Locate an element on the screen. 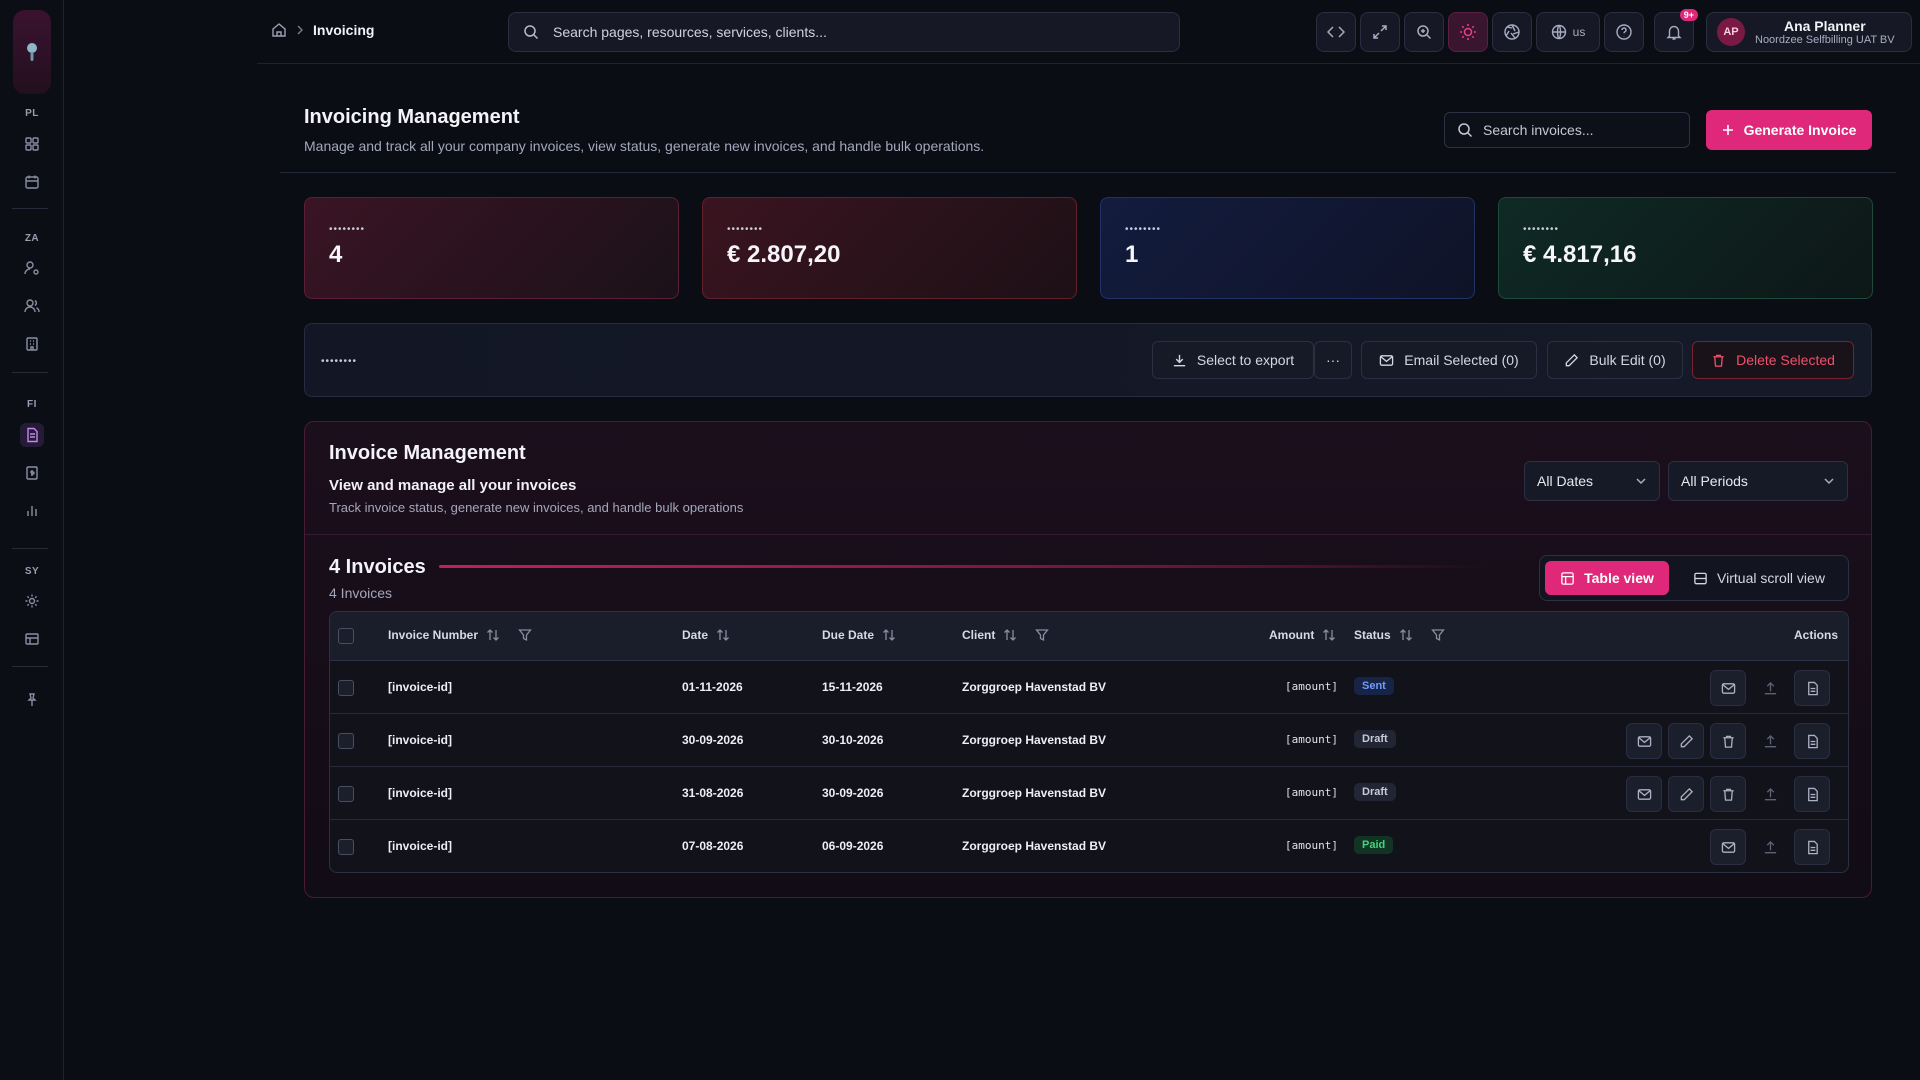  column-date: Date is located at coordinates (706, 635).